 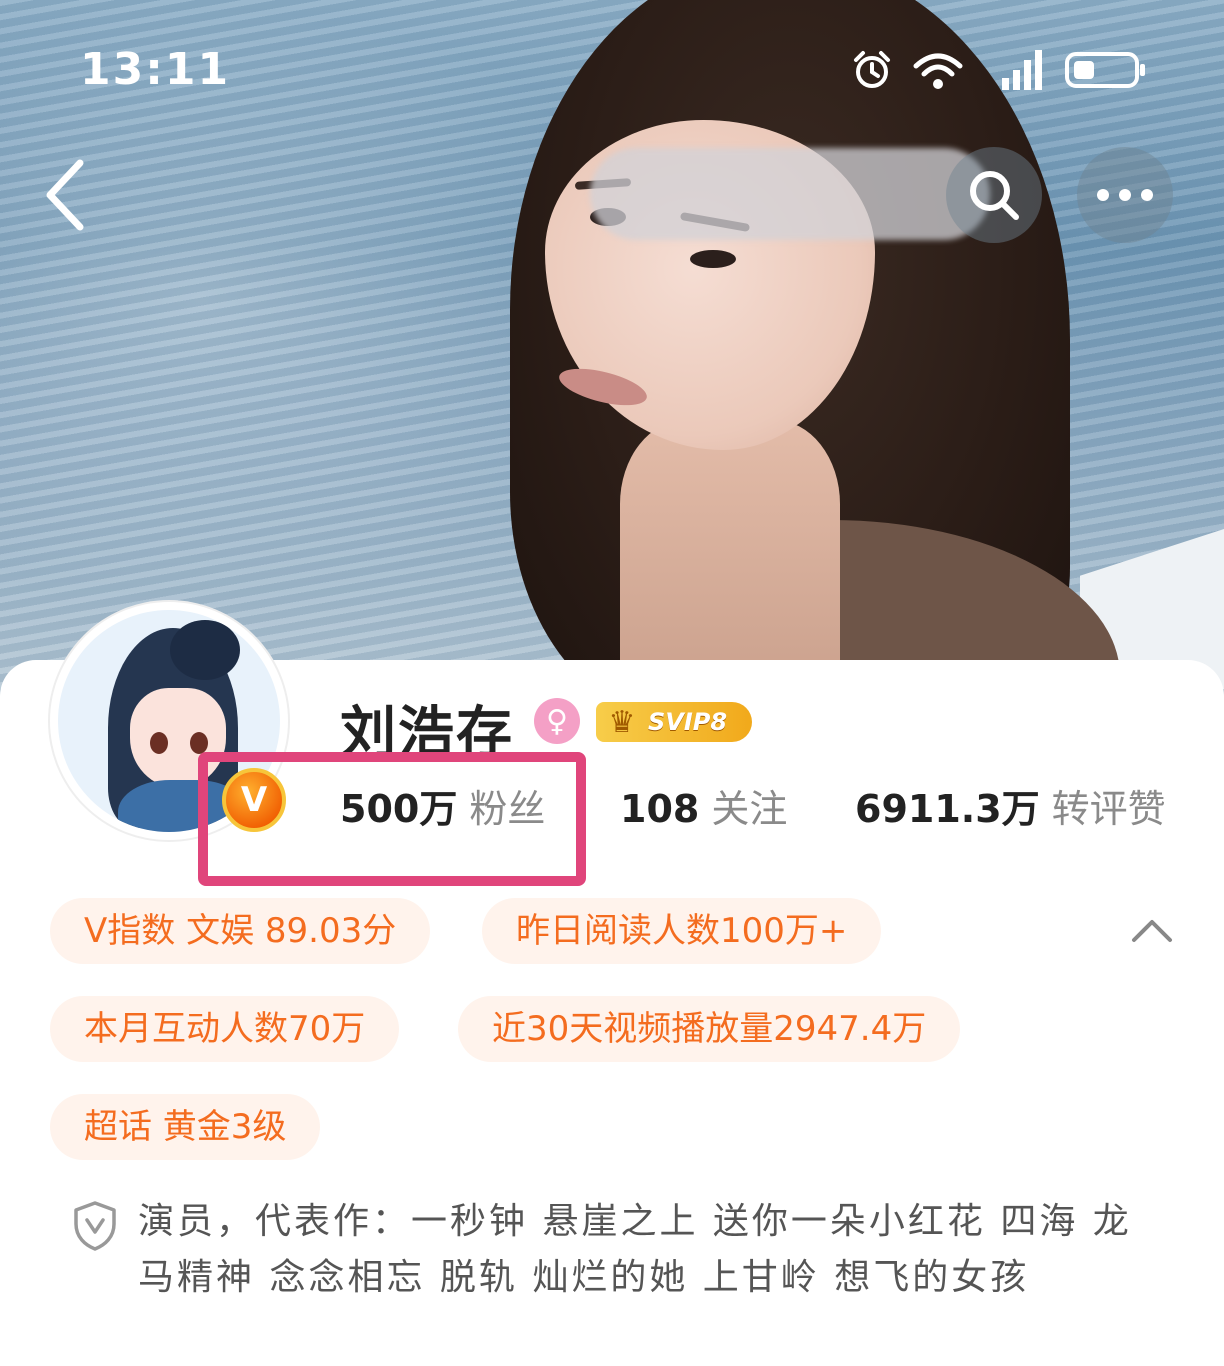 What do you see at coordinates (240, 931) in the screenshot?
I see `tag-v-index: V指数 文娱 89.03分` at bounding box center [240, 931].